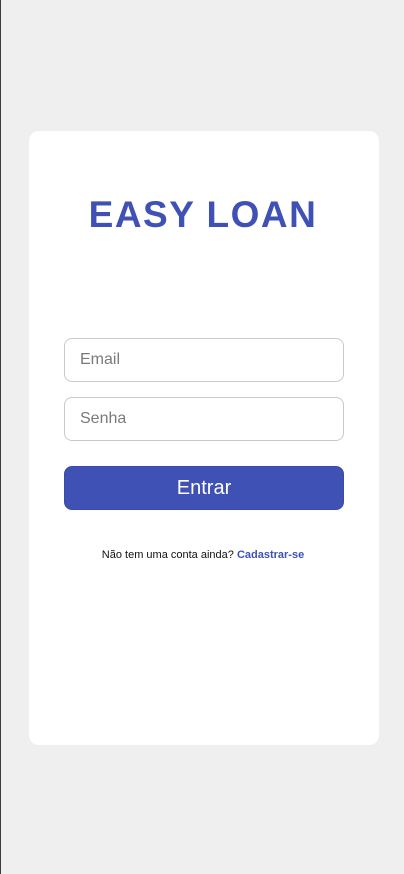 Image resolution: width=404 pixels, height=874 pixels. What do you see at coordinates (203, 214) in the screenshot?
I see `app-title: EASY LOAN` at bounding box center [203, 214].